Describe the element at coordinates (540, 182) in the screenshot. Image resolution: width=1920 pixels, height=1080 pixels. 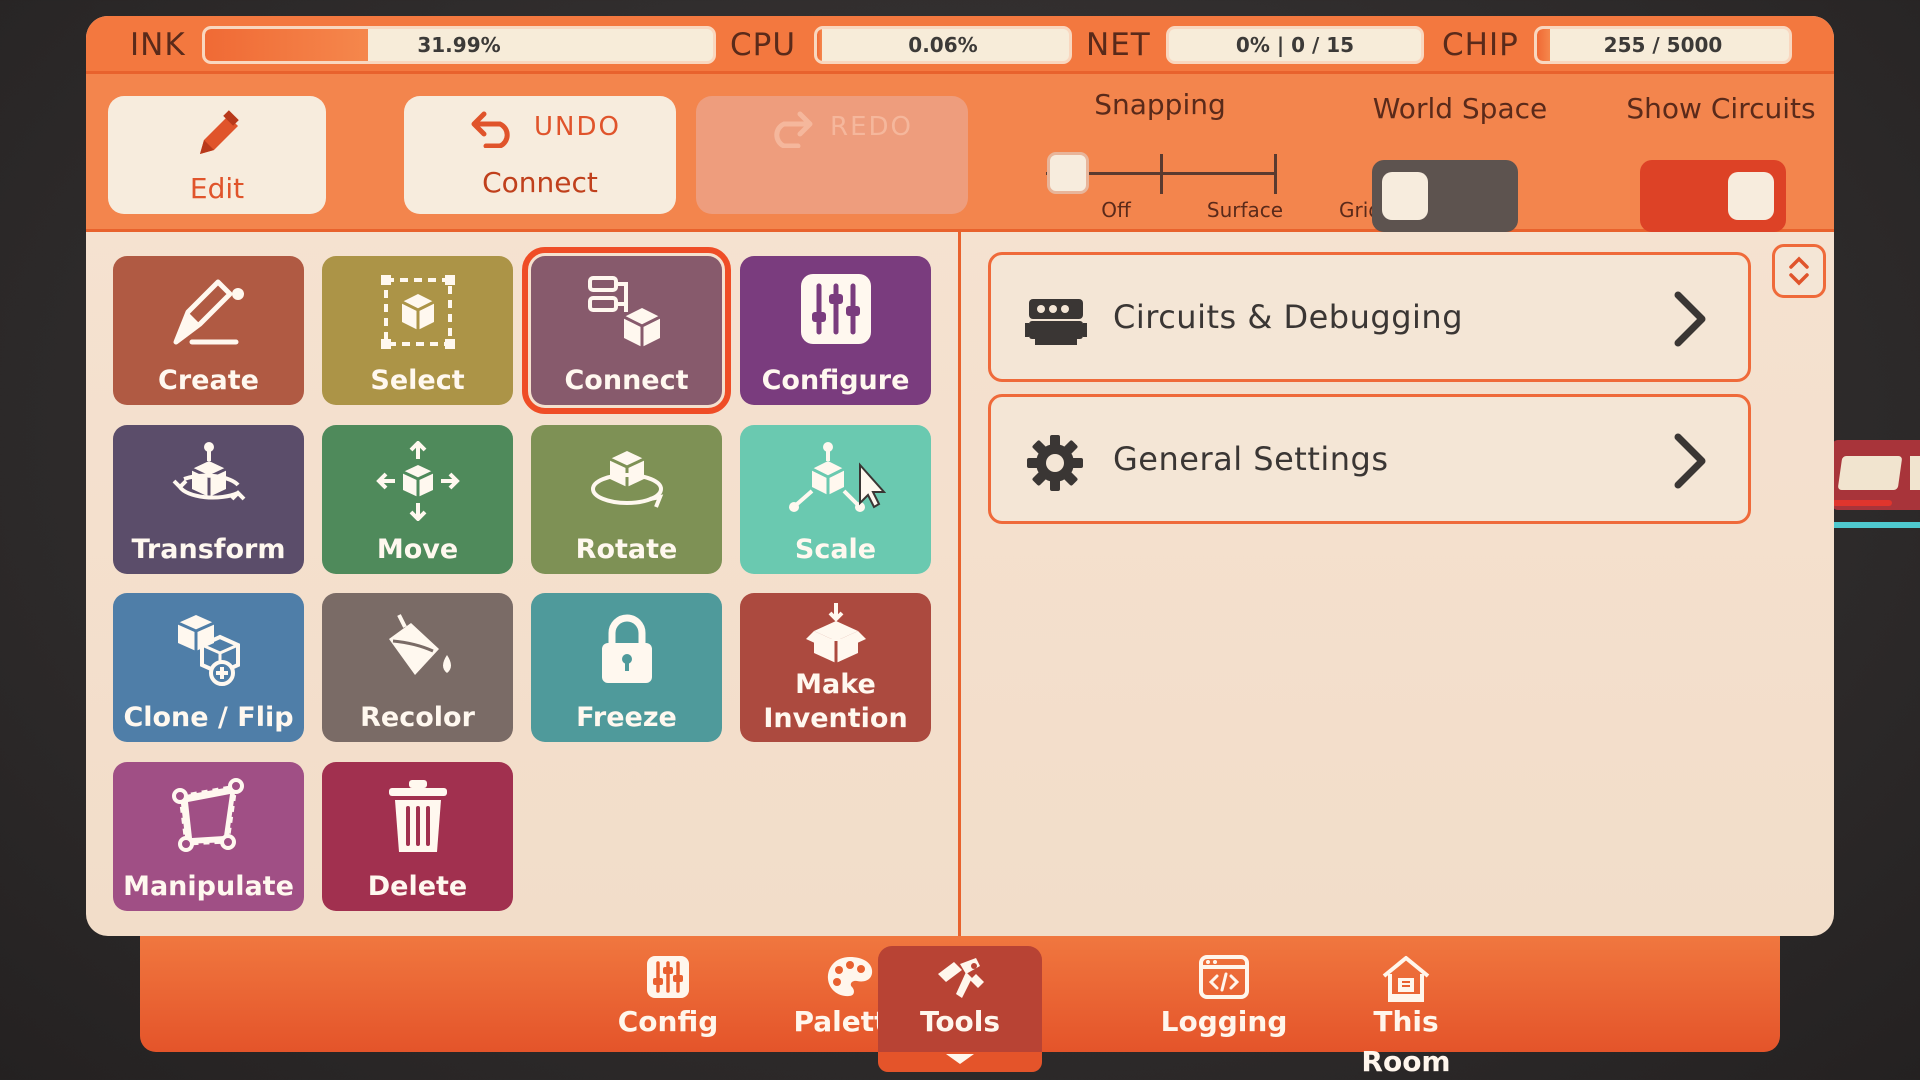
I see `undo-action-name: Connect` at that location.